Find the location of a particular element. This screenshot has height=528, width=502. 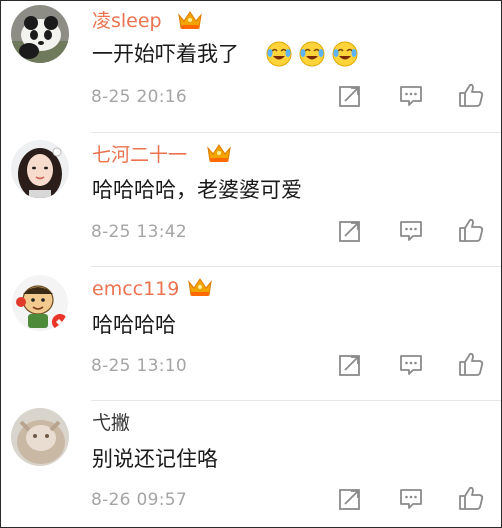

username: emcc119 is located at coordinates (135, 289).